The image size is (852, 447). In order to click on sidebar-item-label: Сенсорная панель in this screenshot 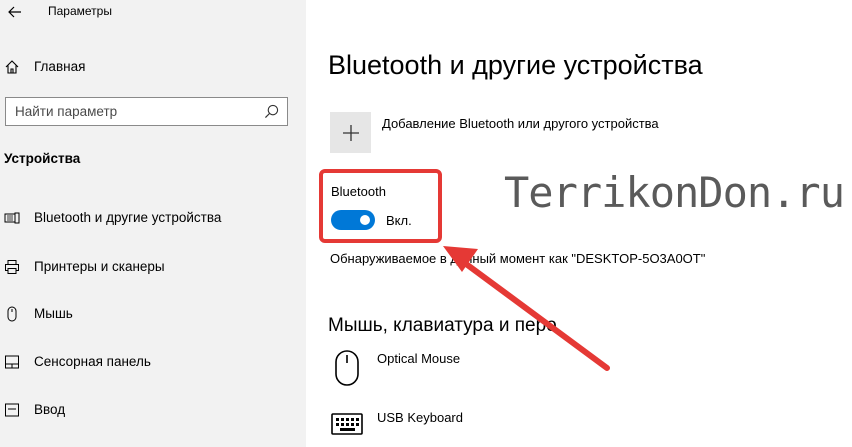, I will do `click(92, 361)`.